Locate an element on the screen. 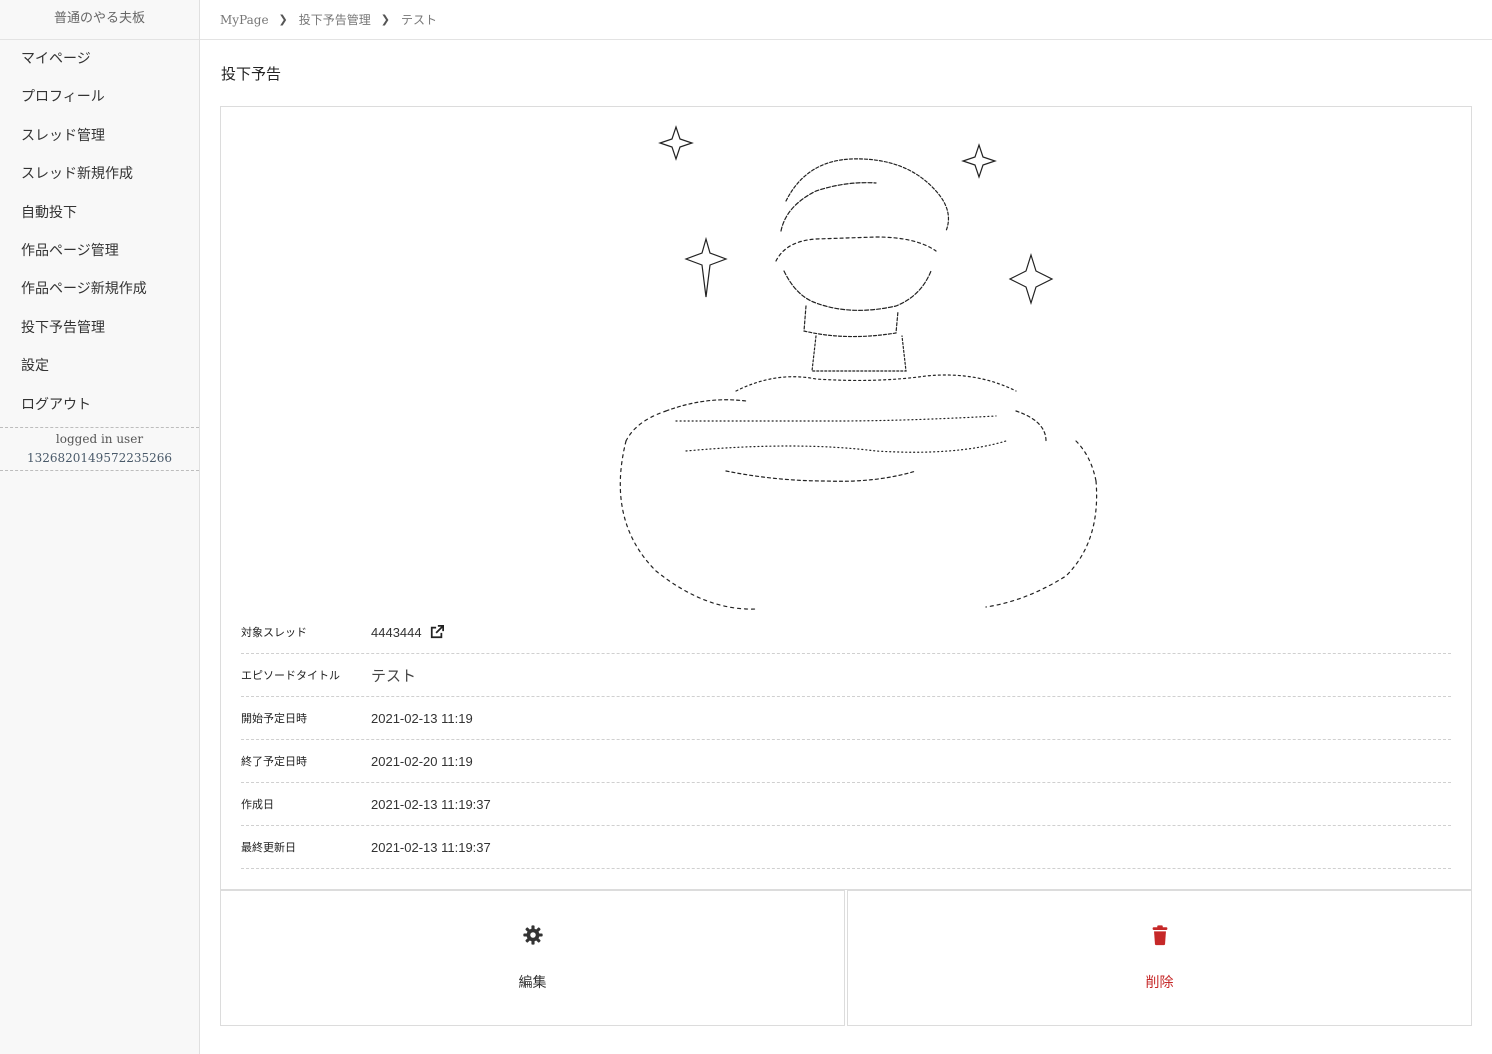 The width and height of the screenshot is (1492, 1054). detail-value: 4443444 is located at coordinates (407, 632).